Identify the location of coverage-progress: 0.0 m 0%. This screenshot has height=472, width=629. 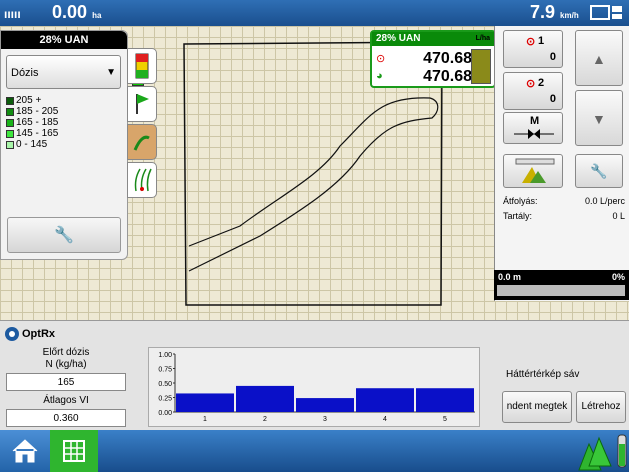
(561, 285).